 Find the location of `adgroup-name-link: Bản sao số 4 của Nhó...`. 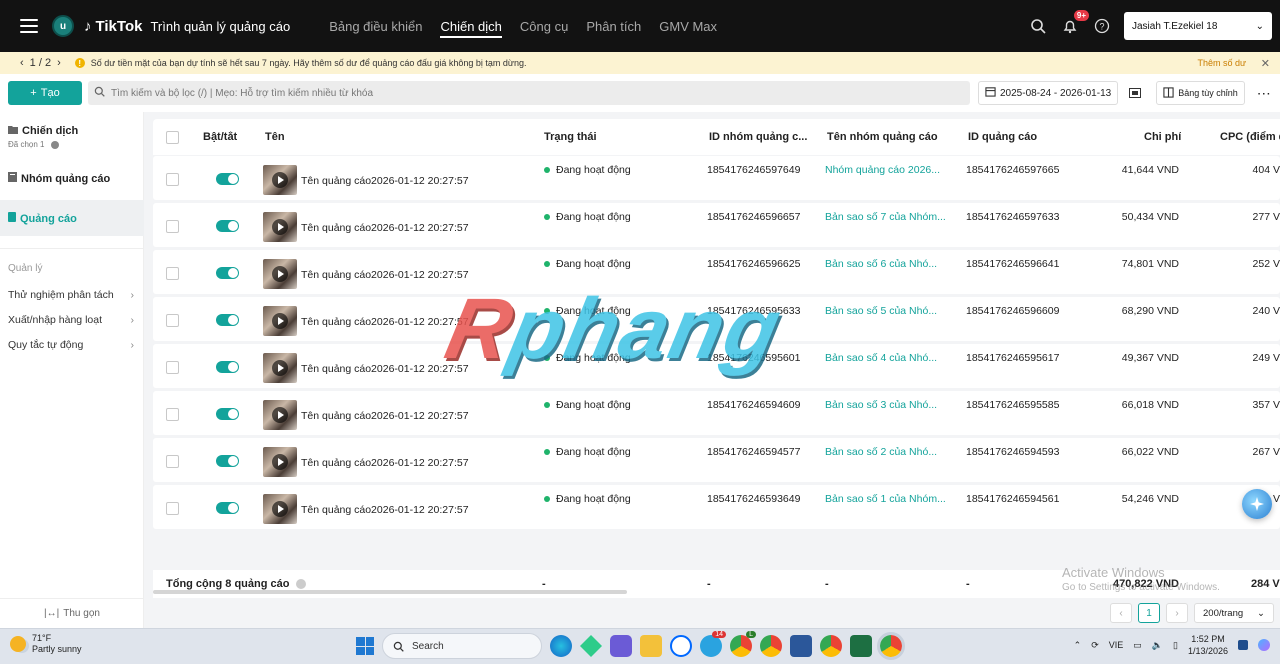

adgroup-name-link: Bản sao số 4 của Nhó... is located at coordinates (887, 358).